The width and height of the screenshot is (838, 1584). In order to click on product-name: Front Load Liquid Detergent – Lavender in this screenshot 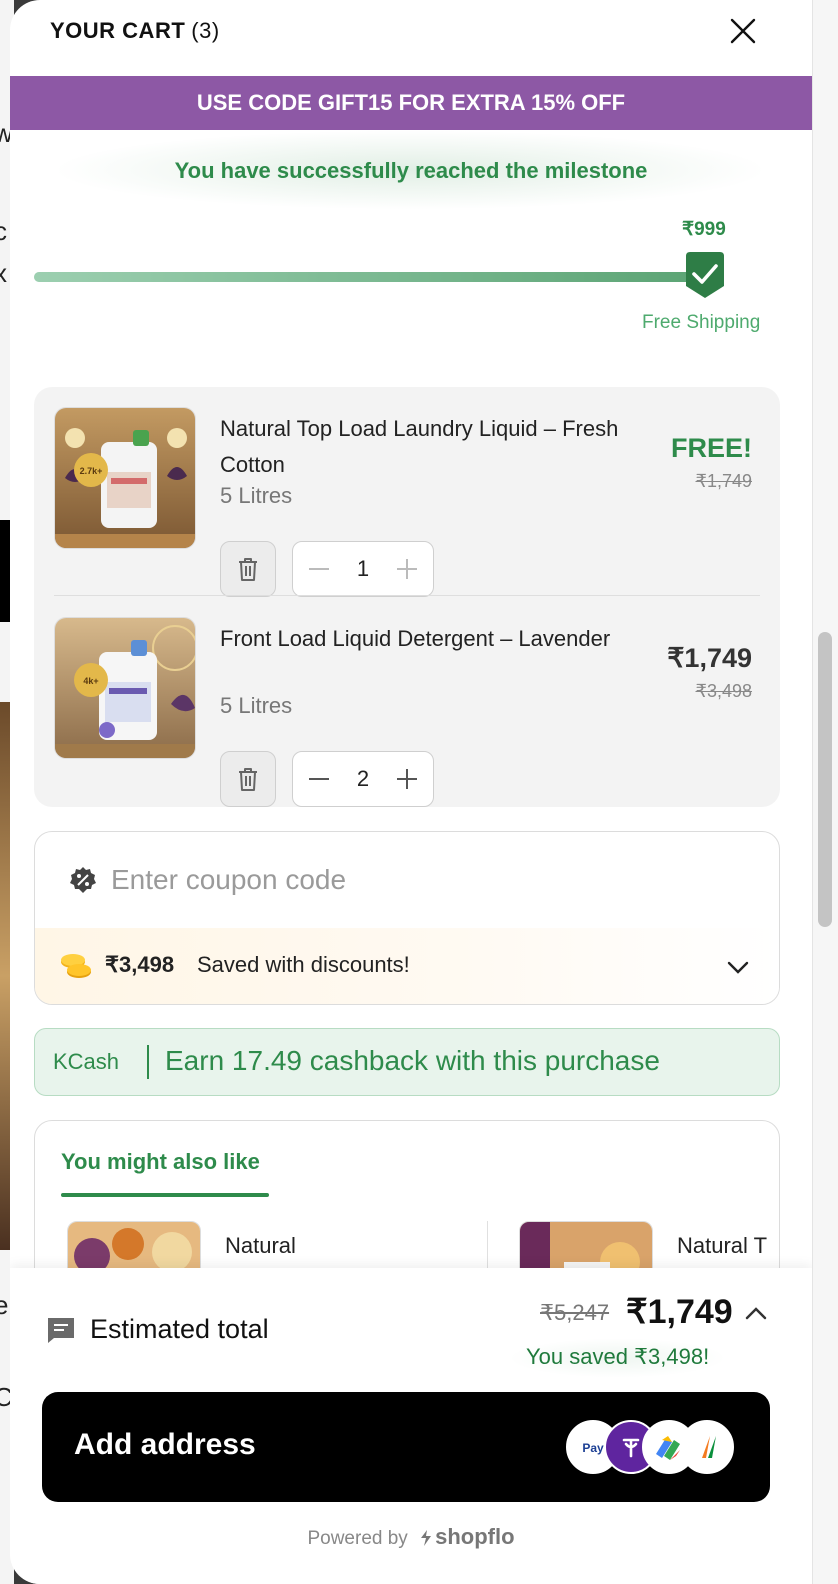, I will do `click(420, 639)`.